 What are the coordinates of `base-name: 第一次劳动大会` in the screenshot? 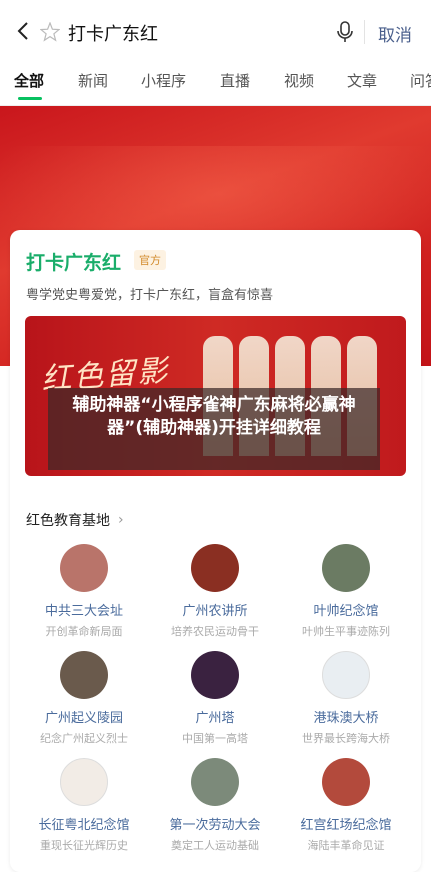 It's located at (215, 825).